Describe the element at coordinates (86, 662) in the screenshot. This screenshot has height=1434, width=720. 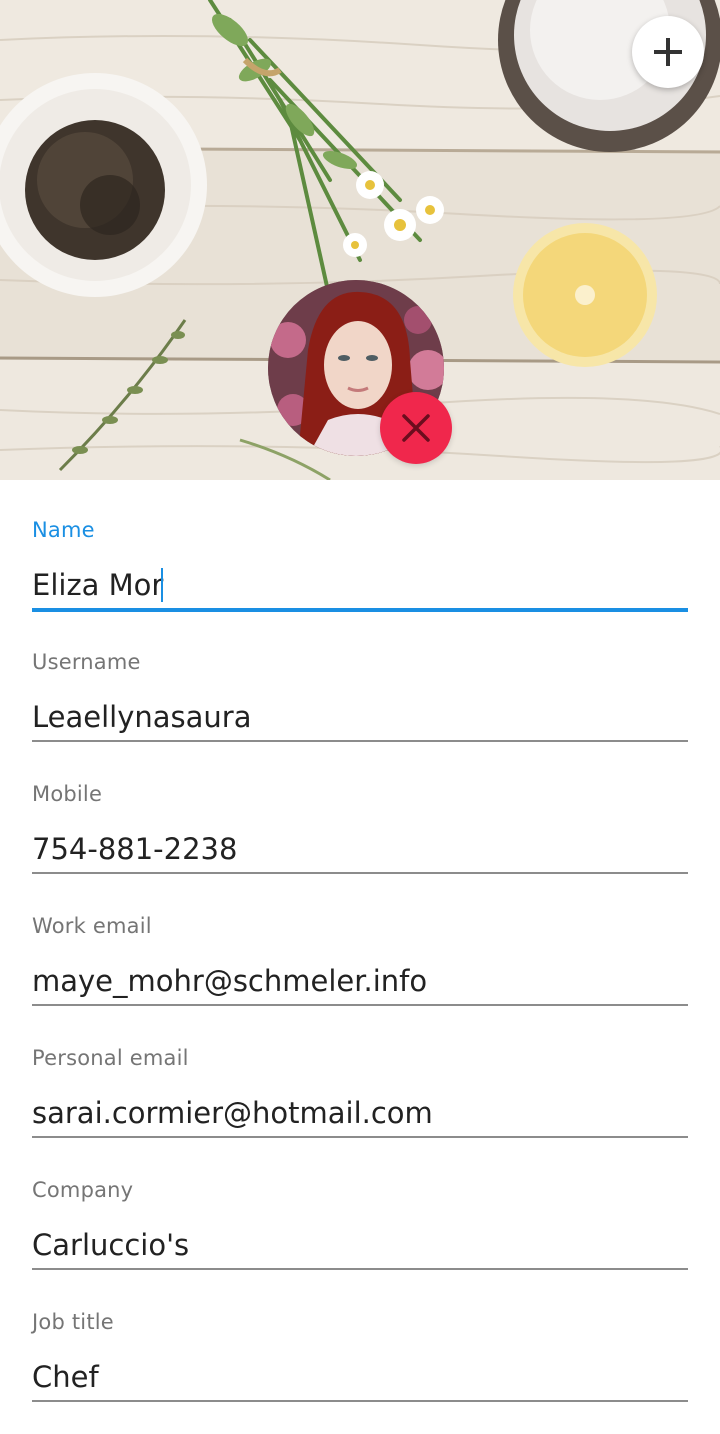
I see `username-label: Username` at that location.